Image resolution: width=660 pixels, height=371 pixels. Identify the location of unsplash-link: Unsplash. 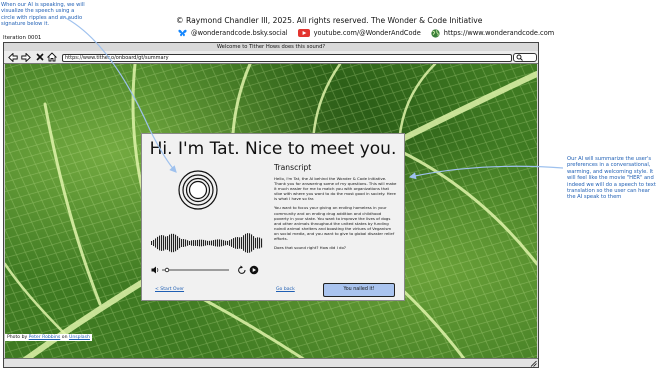
(79, 337).